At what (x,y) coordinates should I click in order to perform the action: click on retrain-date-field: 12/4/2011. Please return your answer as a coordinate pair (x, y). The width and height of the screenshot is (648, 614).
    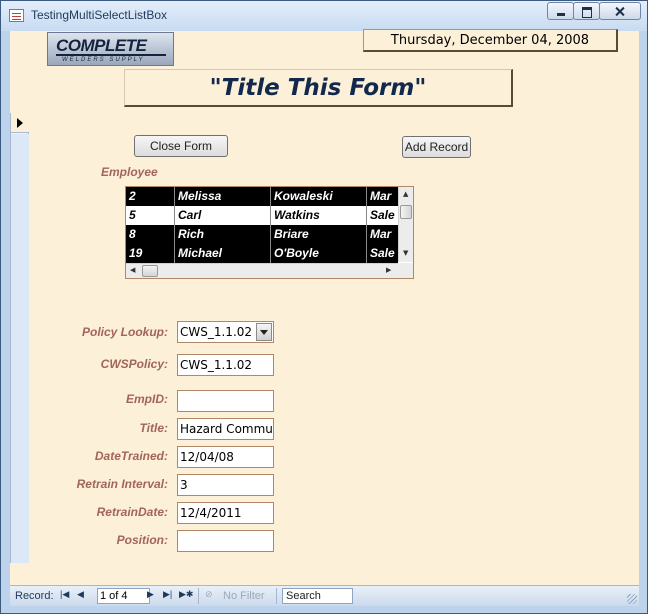
    Looking at the image, I should click on (225, 513).